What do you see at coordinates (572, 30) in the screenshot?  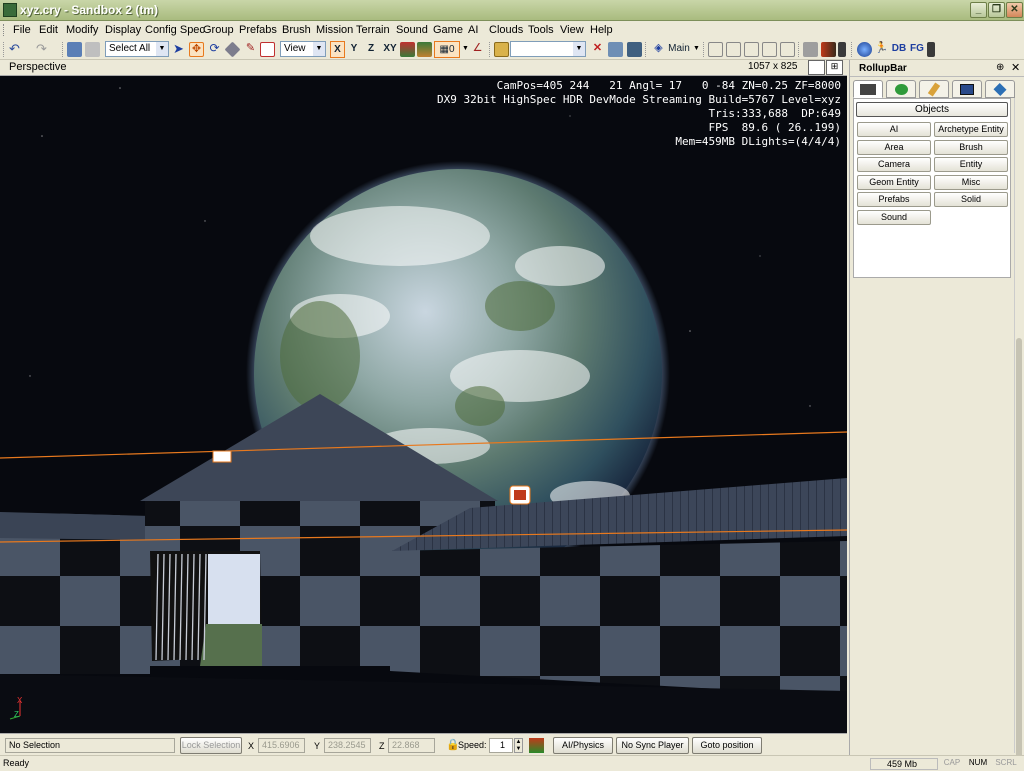 I see `menu-view: View` at bounding box center [572, 30].